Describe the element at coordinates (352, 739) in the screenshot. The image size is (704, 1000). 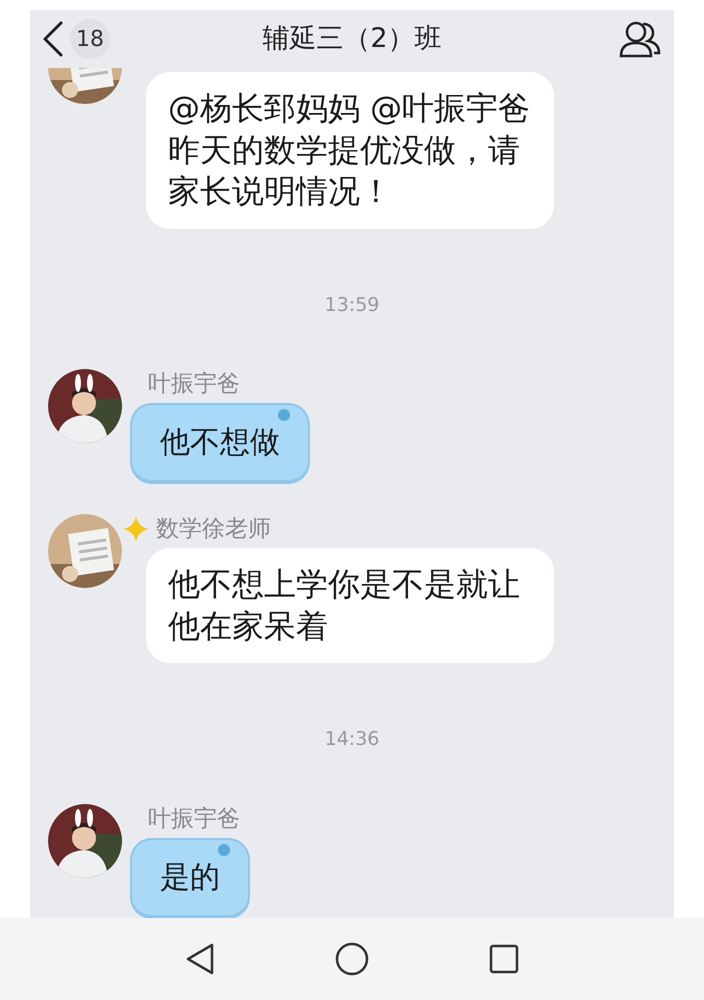
I see `timestamp: 14:36` at that location.